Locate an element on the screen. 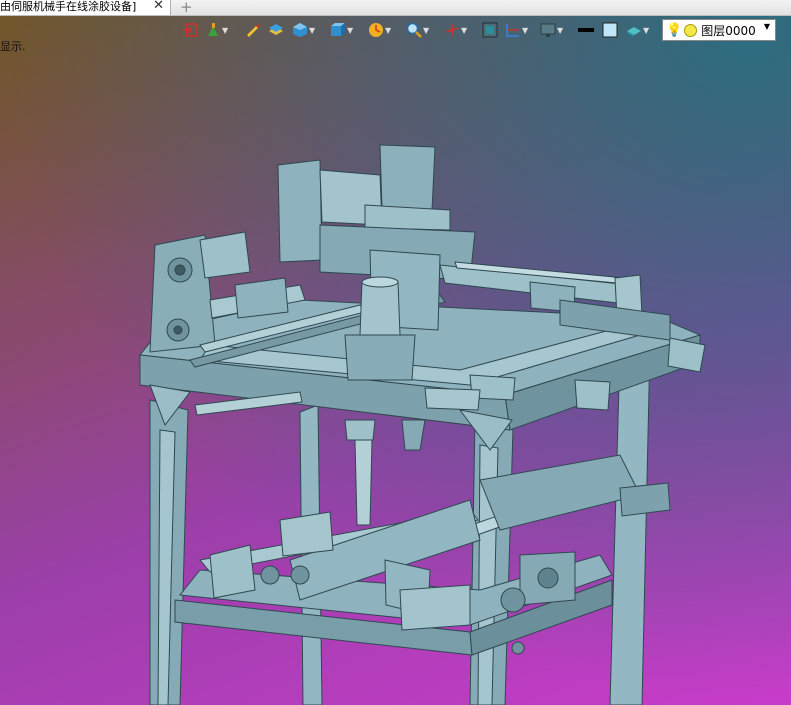 This screenshot has height=705, width=791. magnifier-icon is located at coordinates (414, 30).